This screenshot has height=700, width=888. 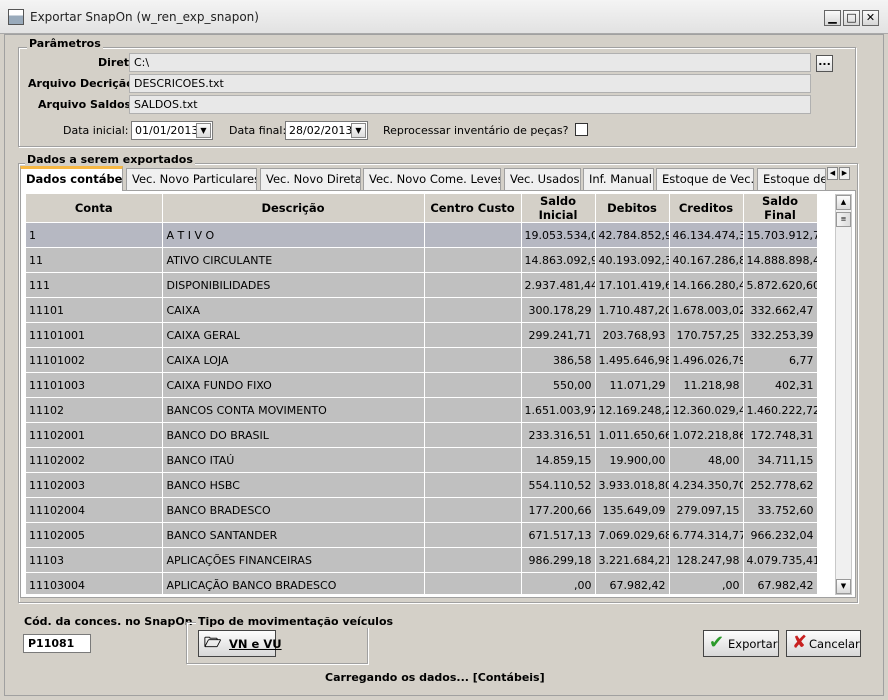 What do you see at coordinates (558, 235) in the screenshot?
I see `cell-saldo-inicial: 19.053.534,09` at bounding box center [558, 235].